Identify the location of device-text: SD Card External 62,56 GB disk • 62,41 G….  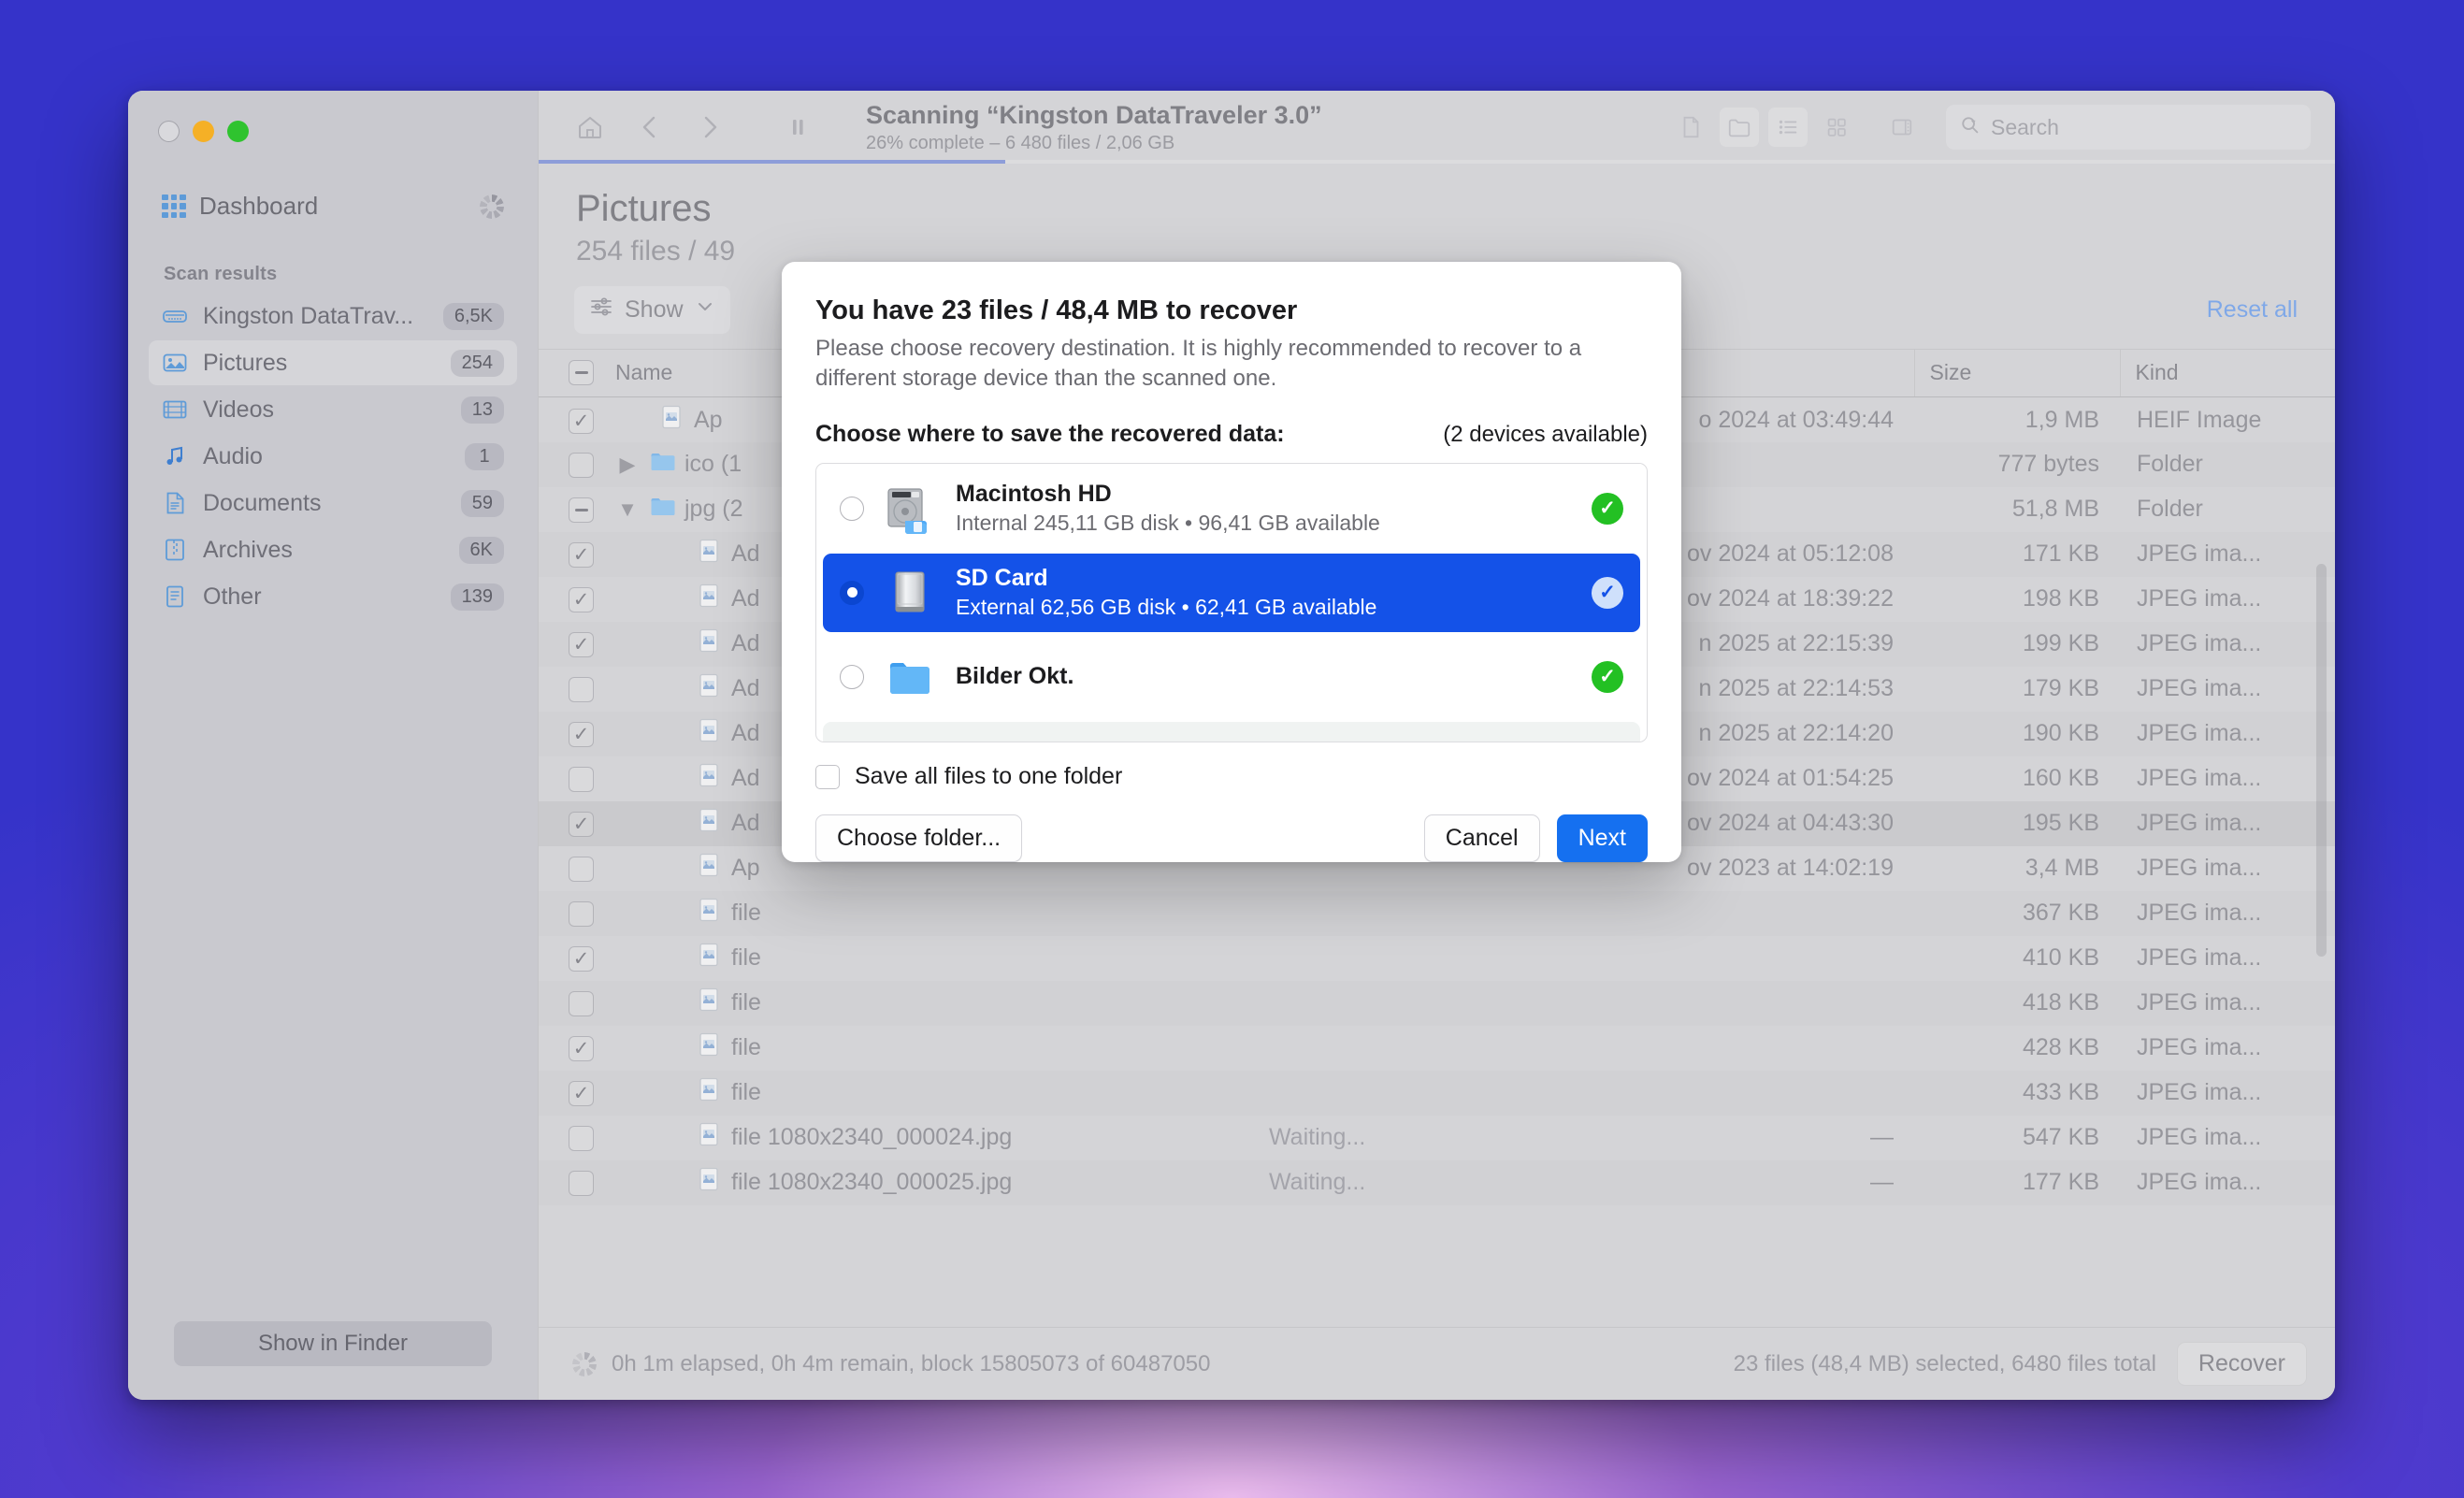
(1263, 592).